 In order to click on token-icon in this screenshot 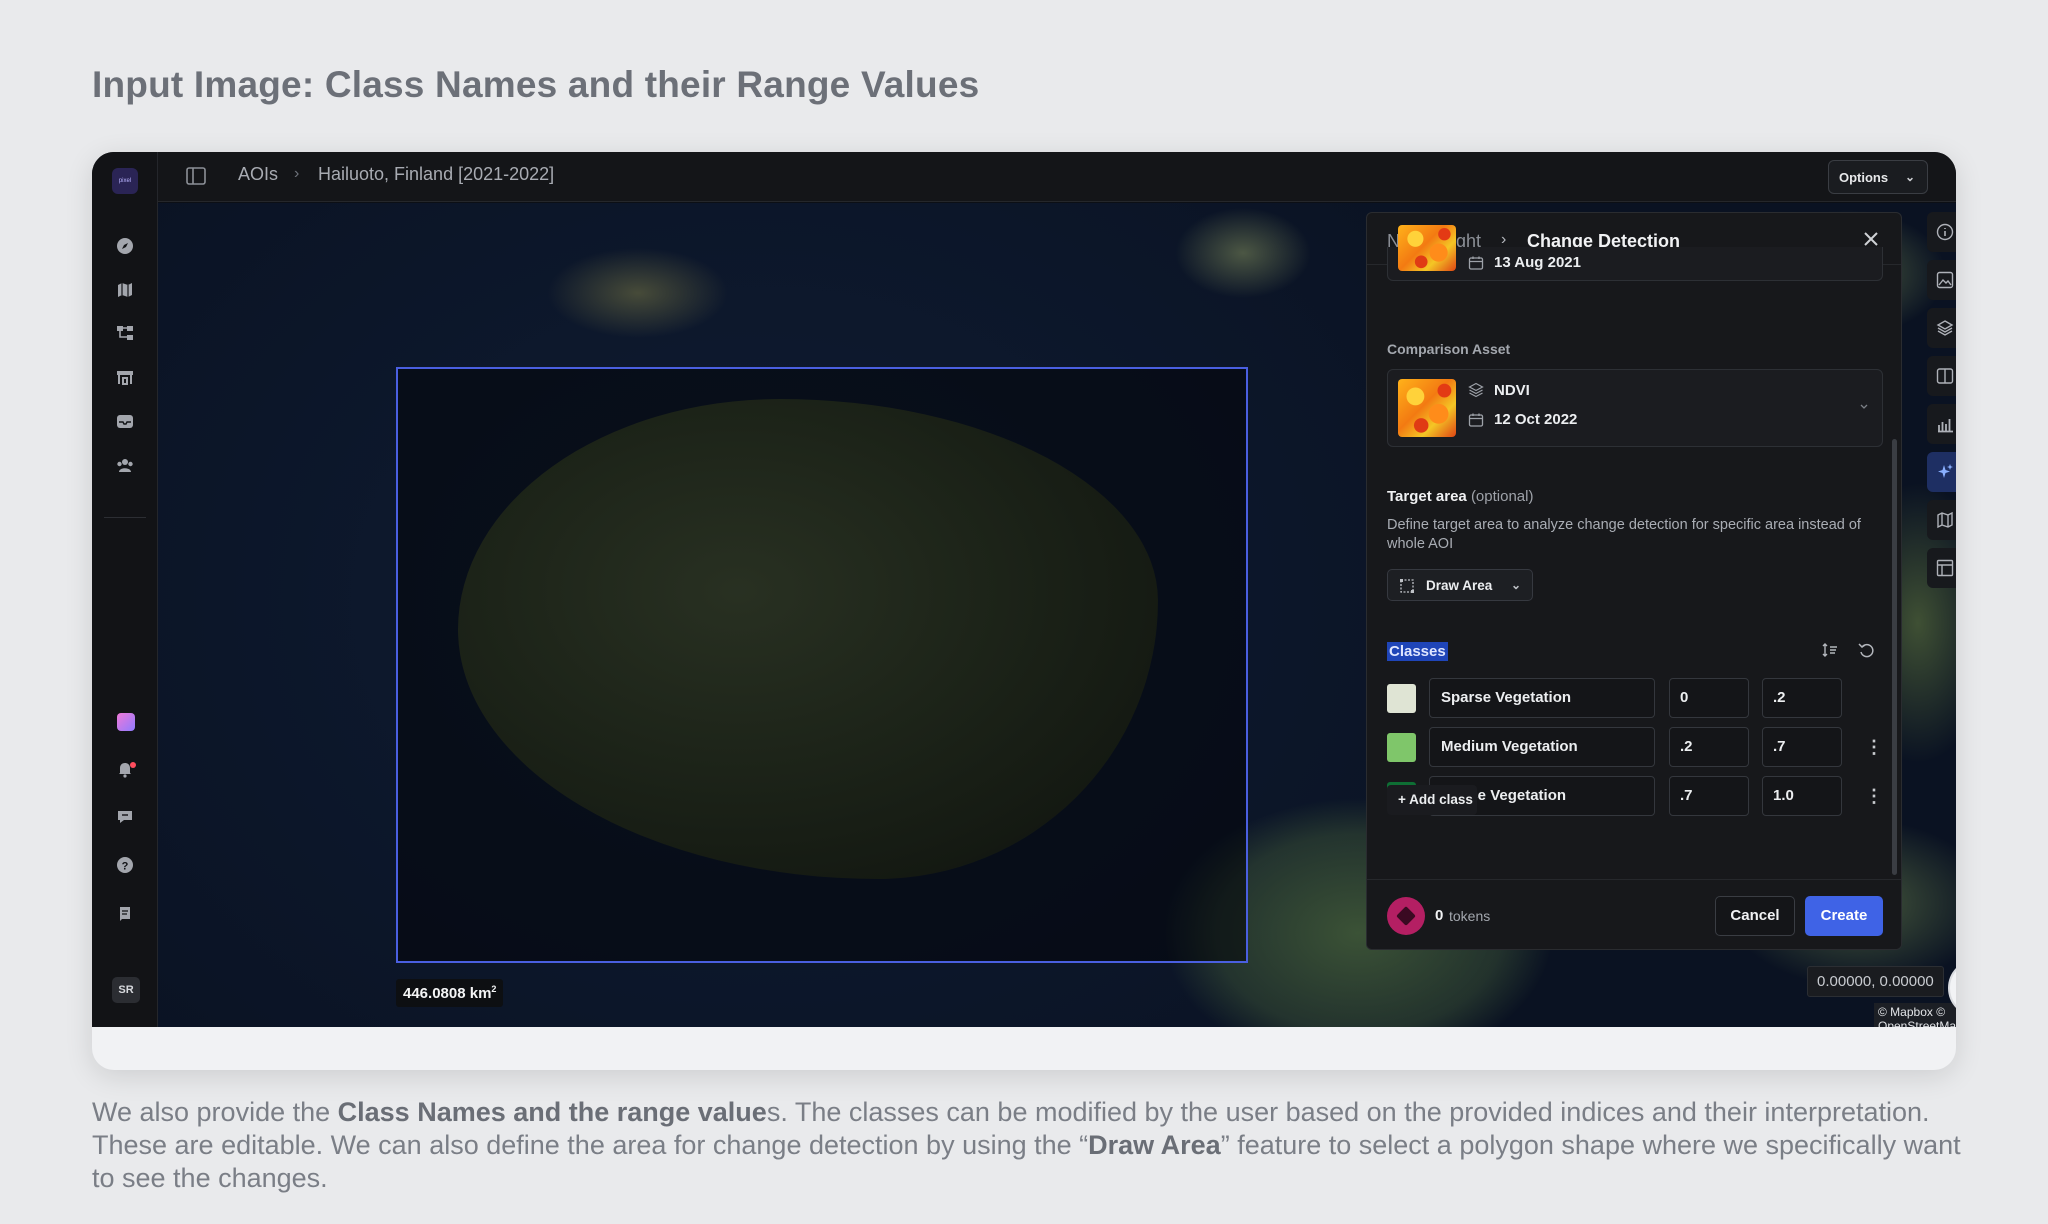, I will do `click(1406, 916)`.